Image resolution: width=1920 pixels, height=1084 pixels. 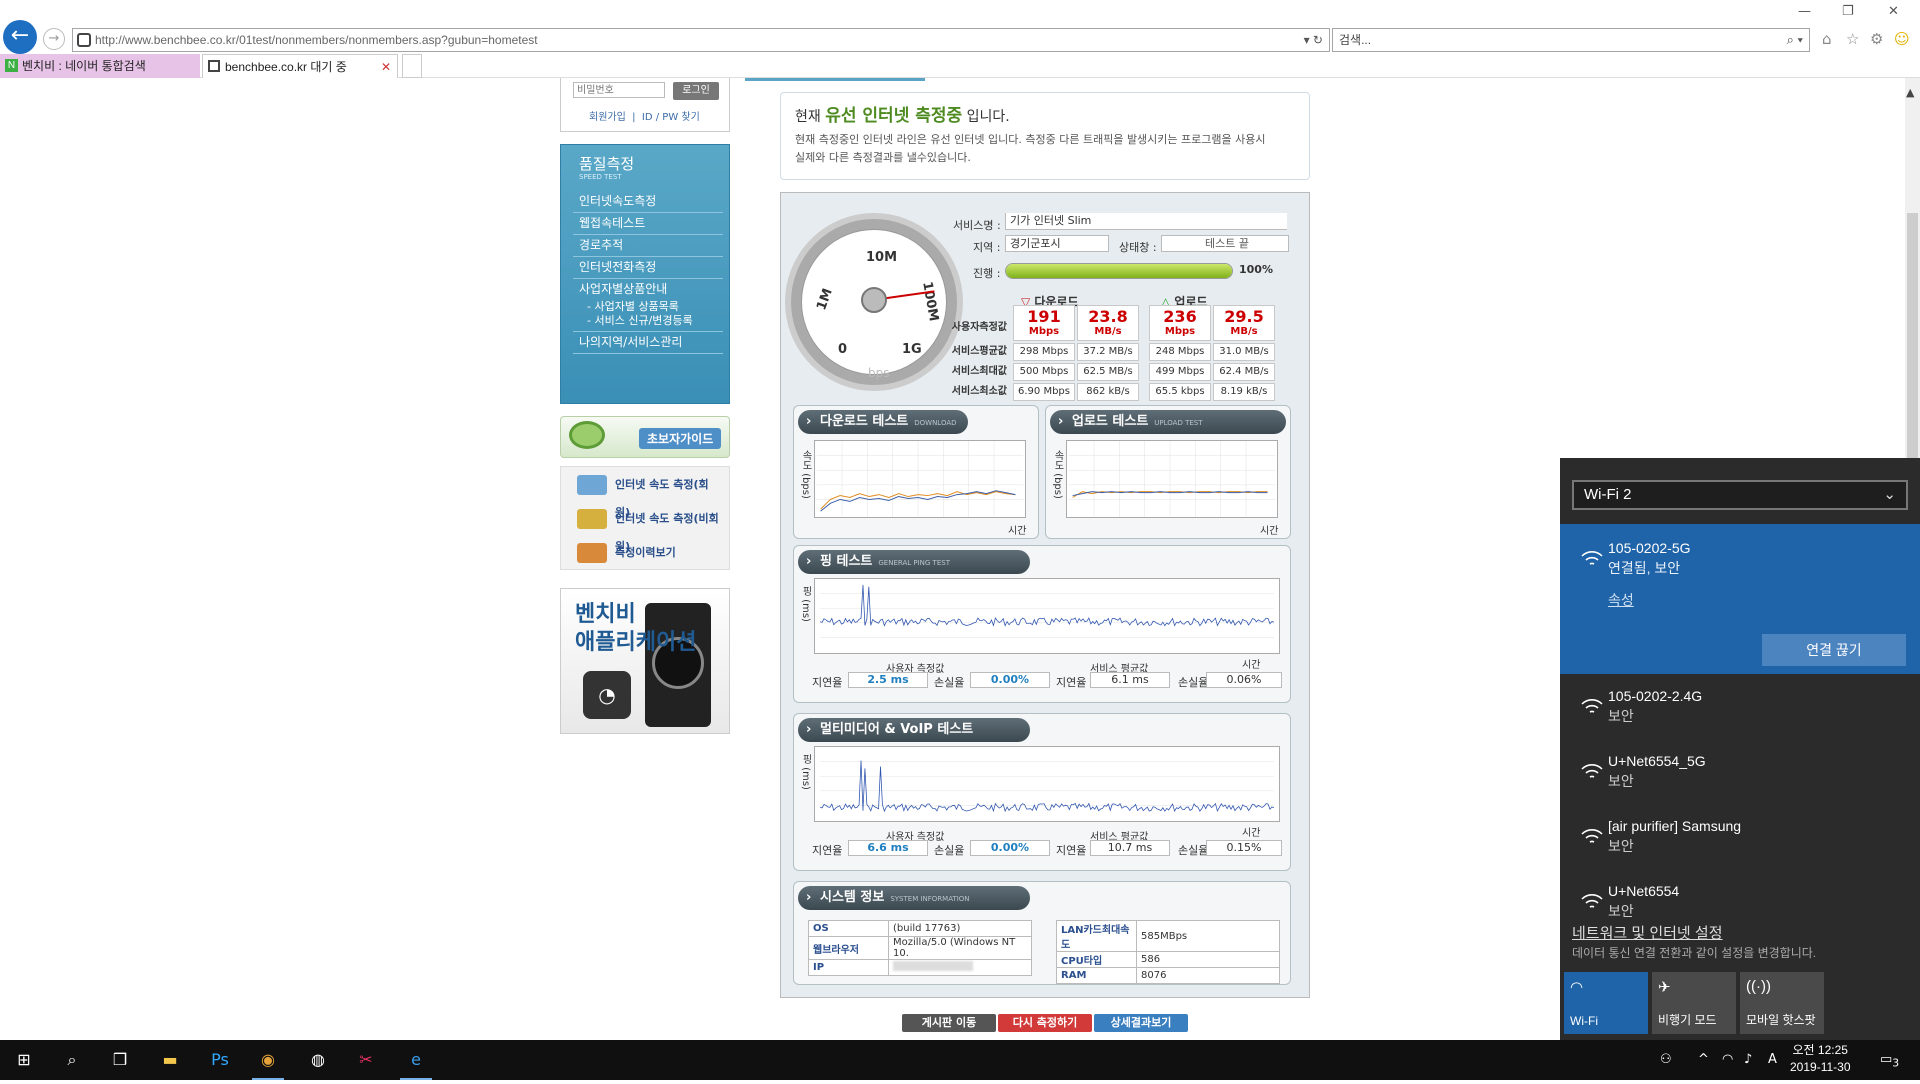 What do you see at coordinates (1666, 1060) in the screenshot?
I see `people-icon: ⚇` at bounding box center [1666, 1060].